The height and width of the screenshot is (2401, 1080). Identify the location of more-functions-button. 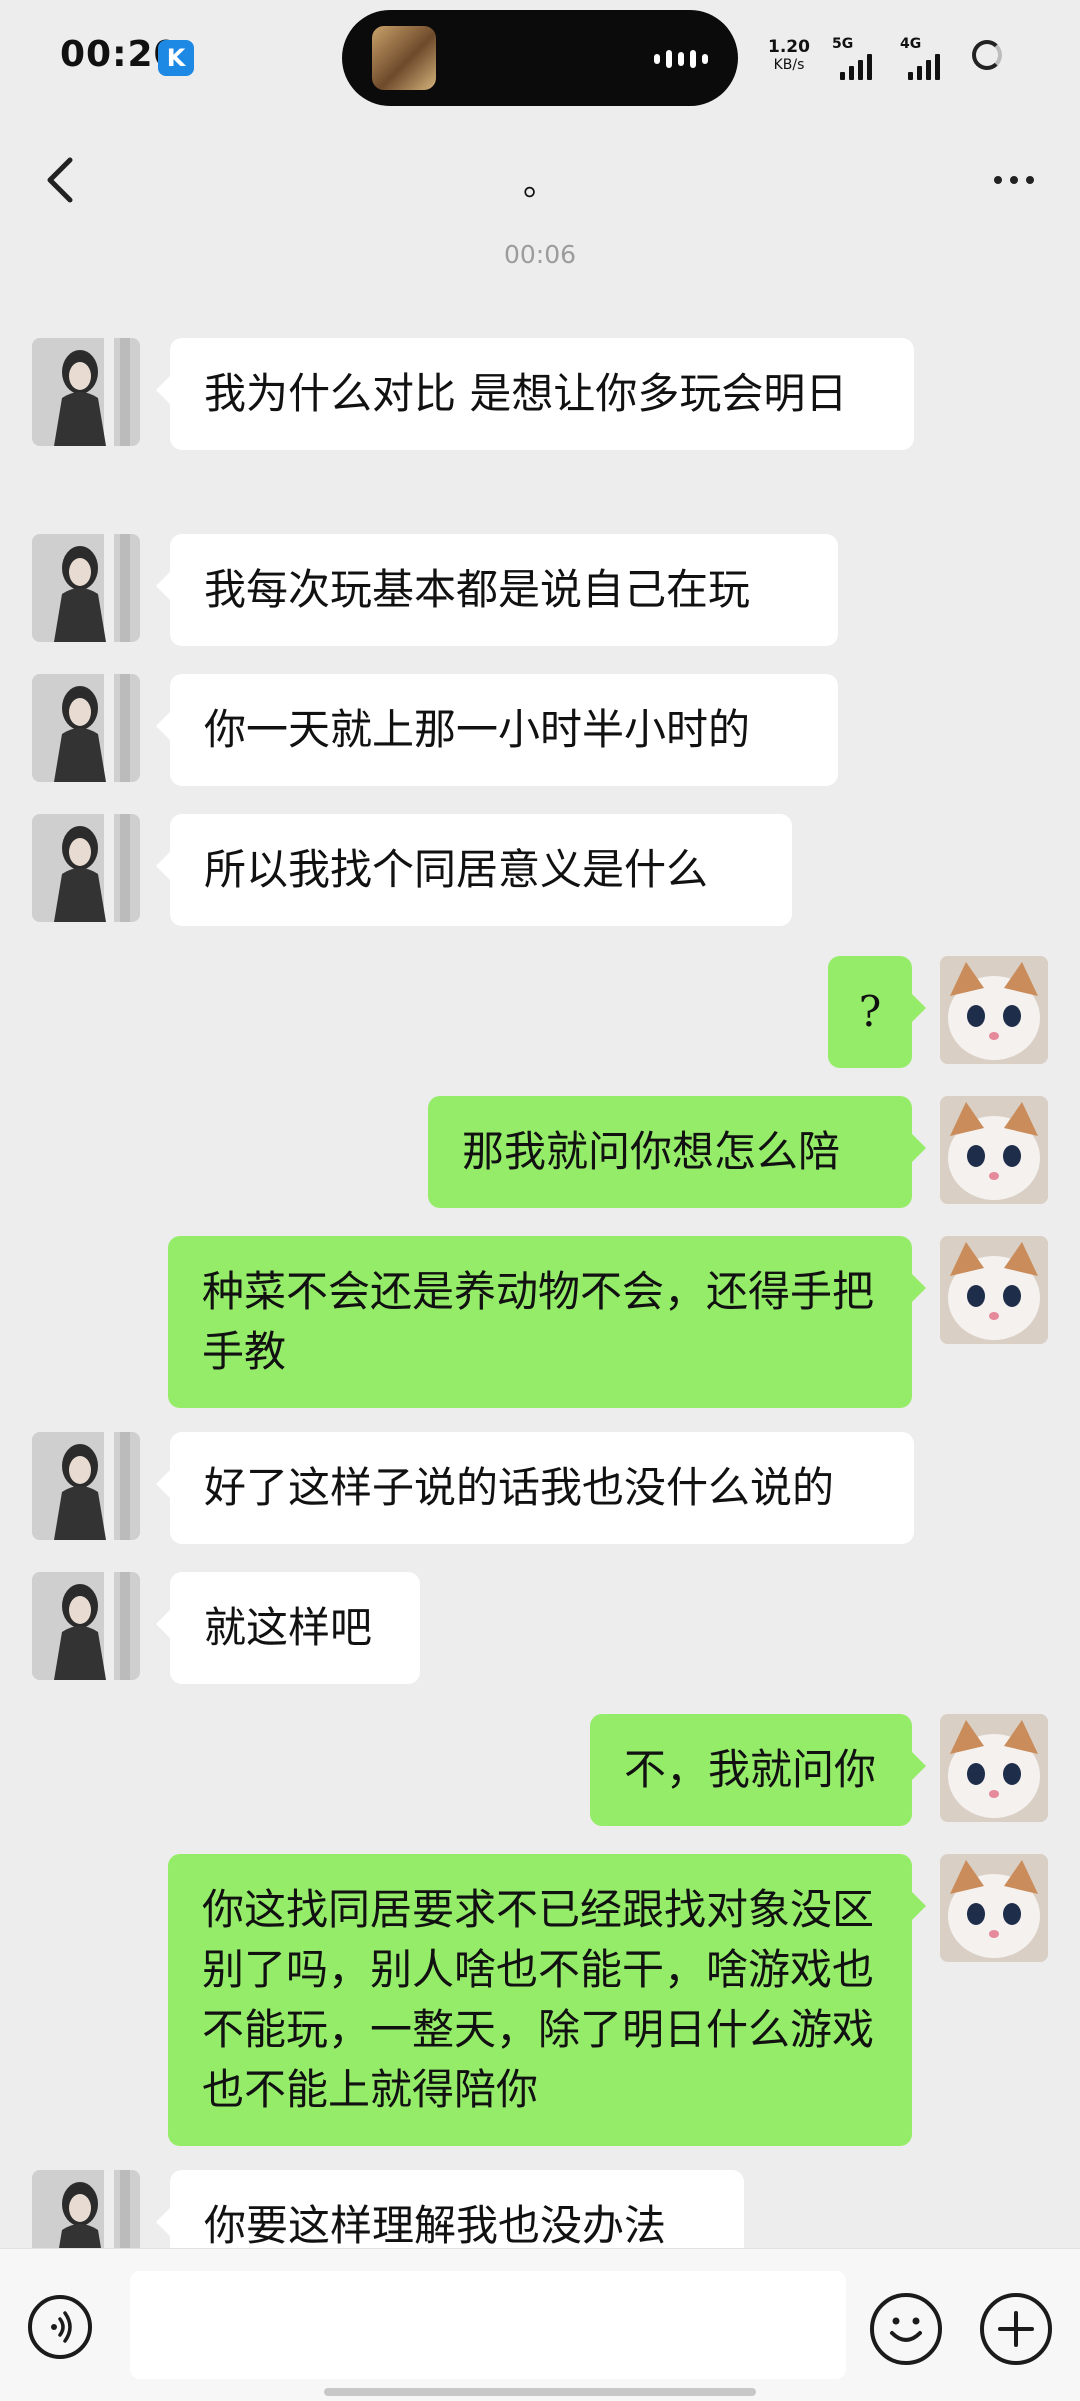
(1016, 2329).